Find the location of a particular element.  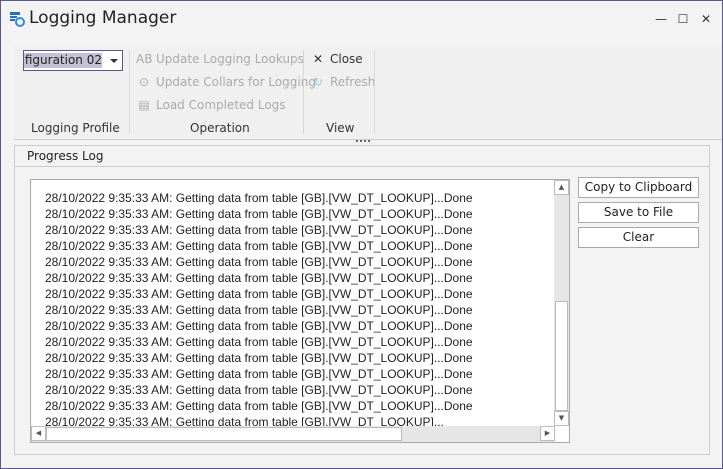

close-button: ✕ Close is located at coordinates (336, 59).